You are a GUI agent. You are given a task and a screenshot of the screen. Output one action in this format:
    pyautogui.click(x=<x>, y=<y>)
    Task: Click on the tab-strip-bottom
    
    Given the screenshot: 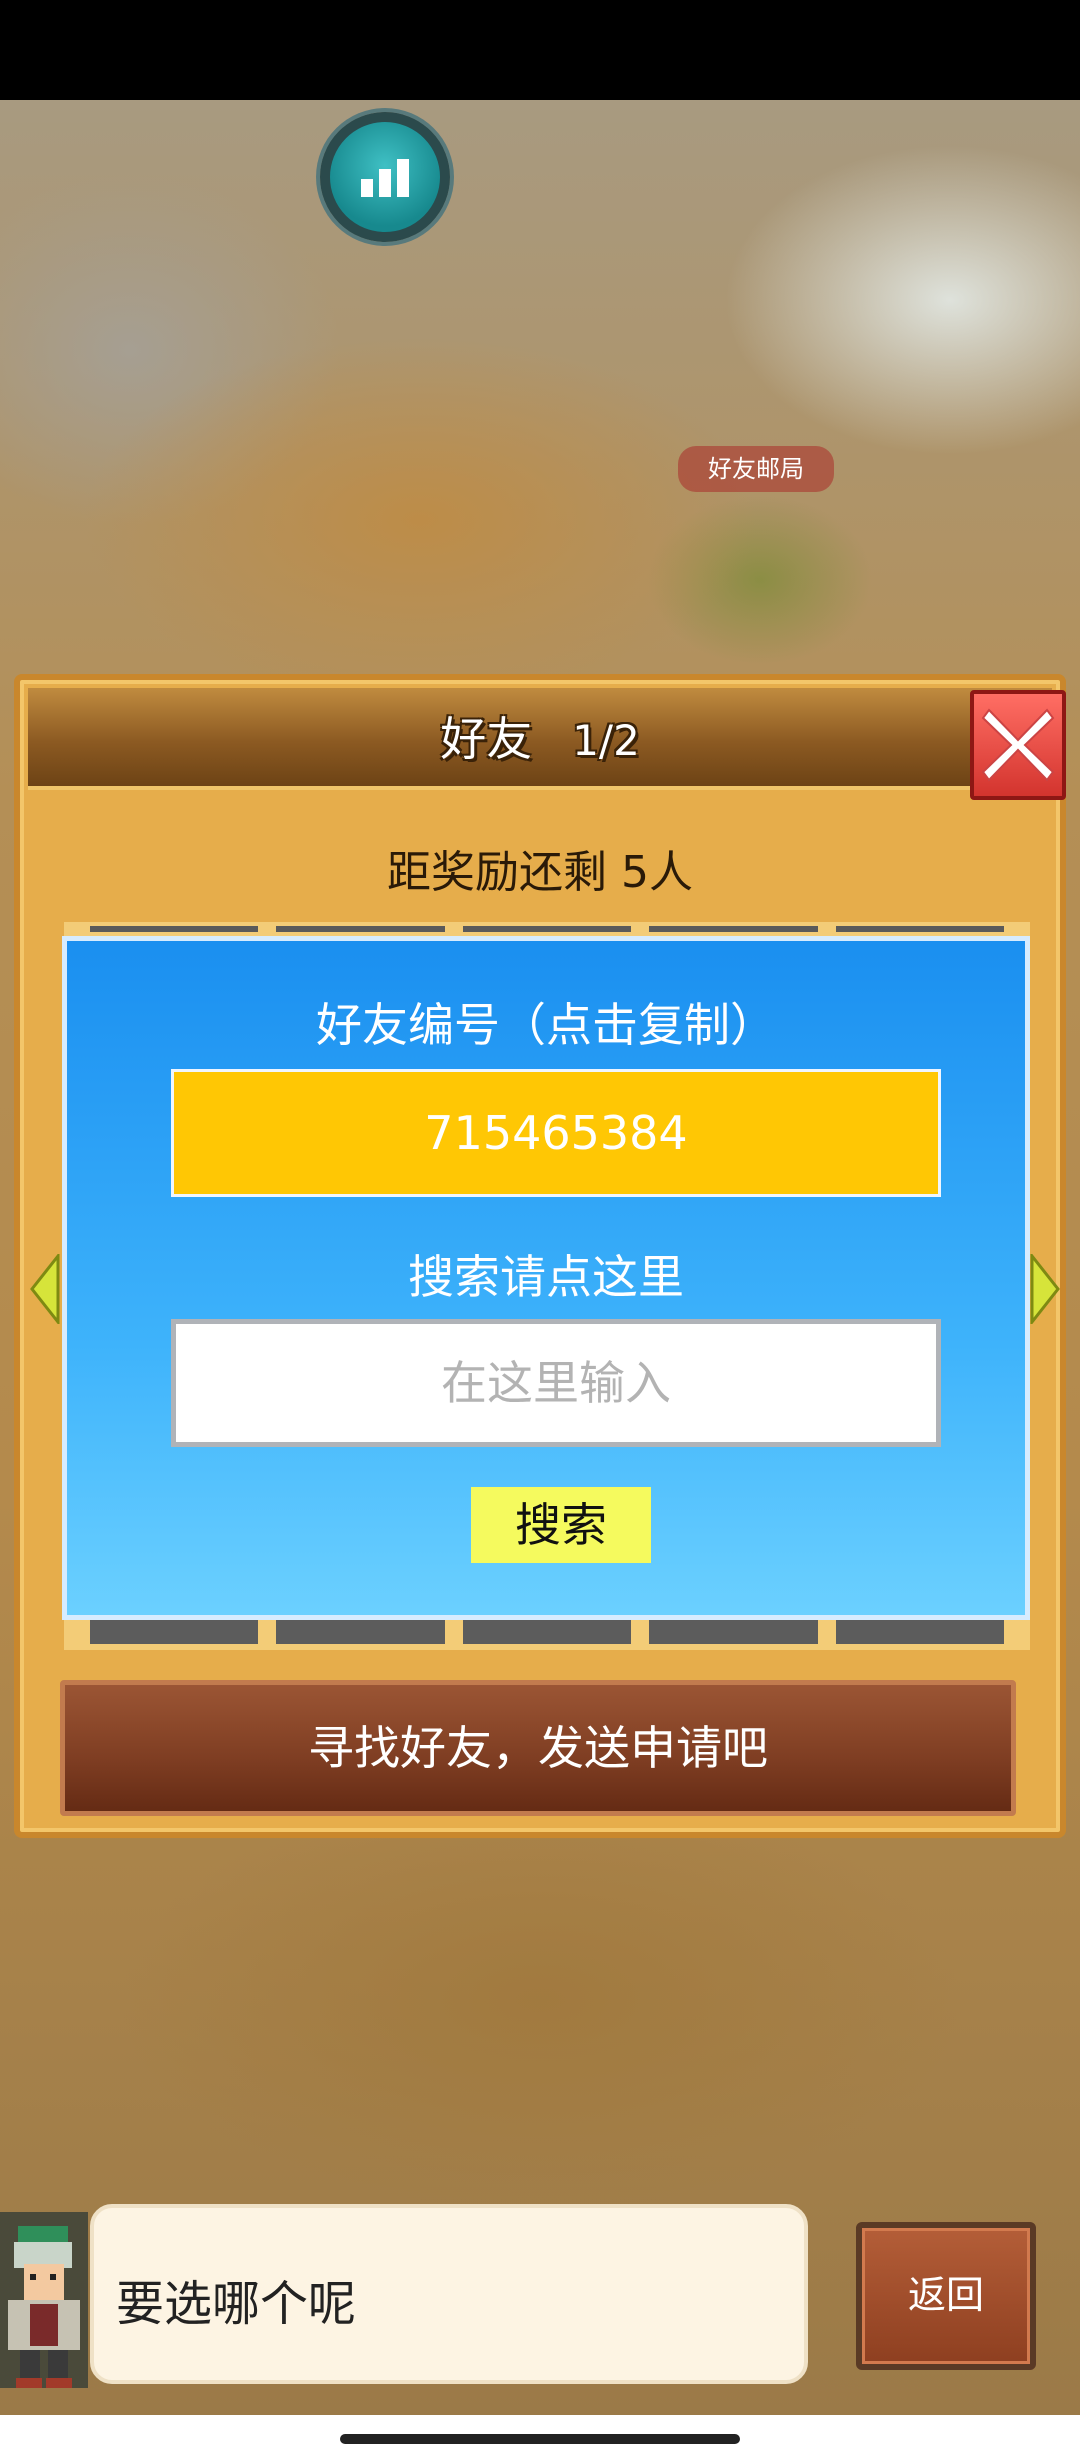 What is the action you would take?
    pyautogui.click(x=547, y=1635)
    